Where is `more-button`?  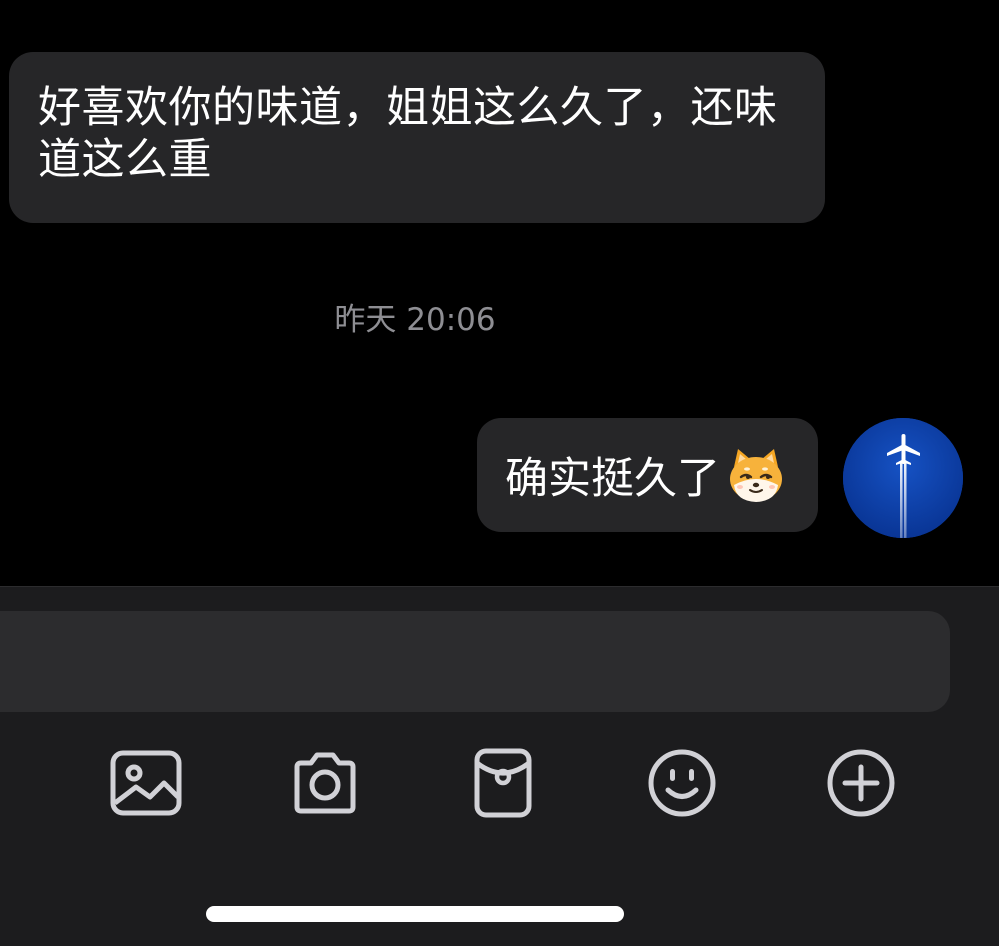
more-button is located at coordinates (861, 783).